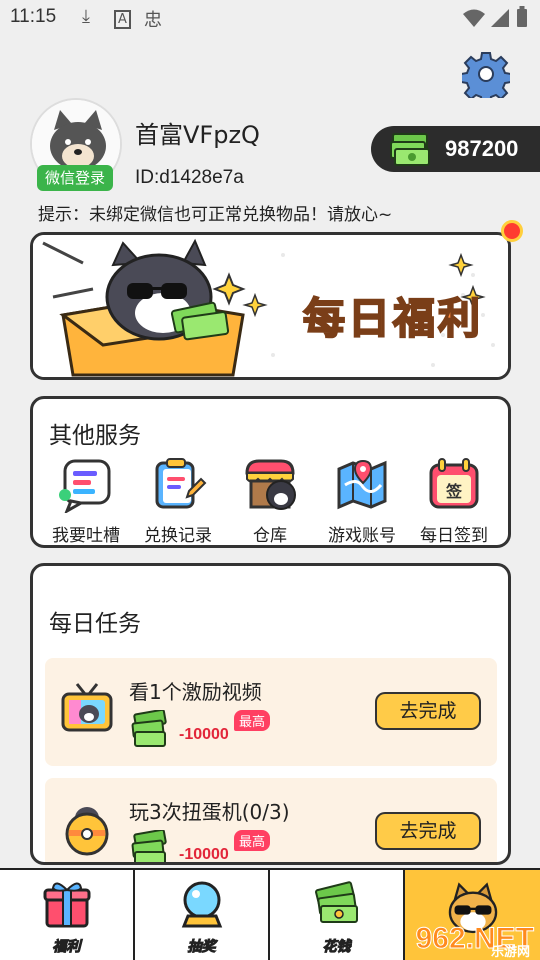 Image resolution: width=540 pixels, height=960 pixels. What do you see at coordinates (66, 947) in the screenshot?
I see `tab-label: 福利` at bounding box center [66, 947].